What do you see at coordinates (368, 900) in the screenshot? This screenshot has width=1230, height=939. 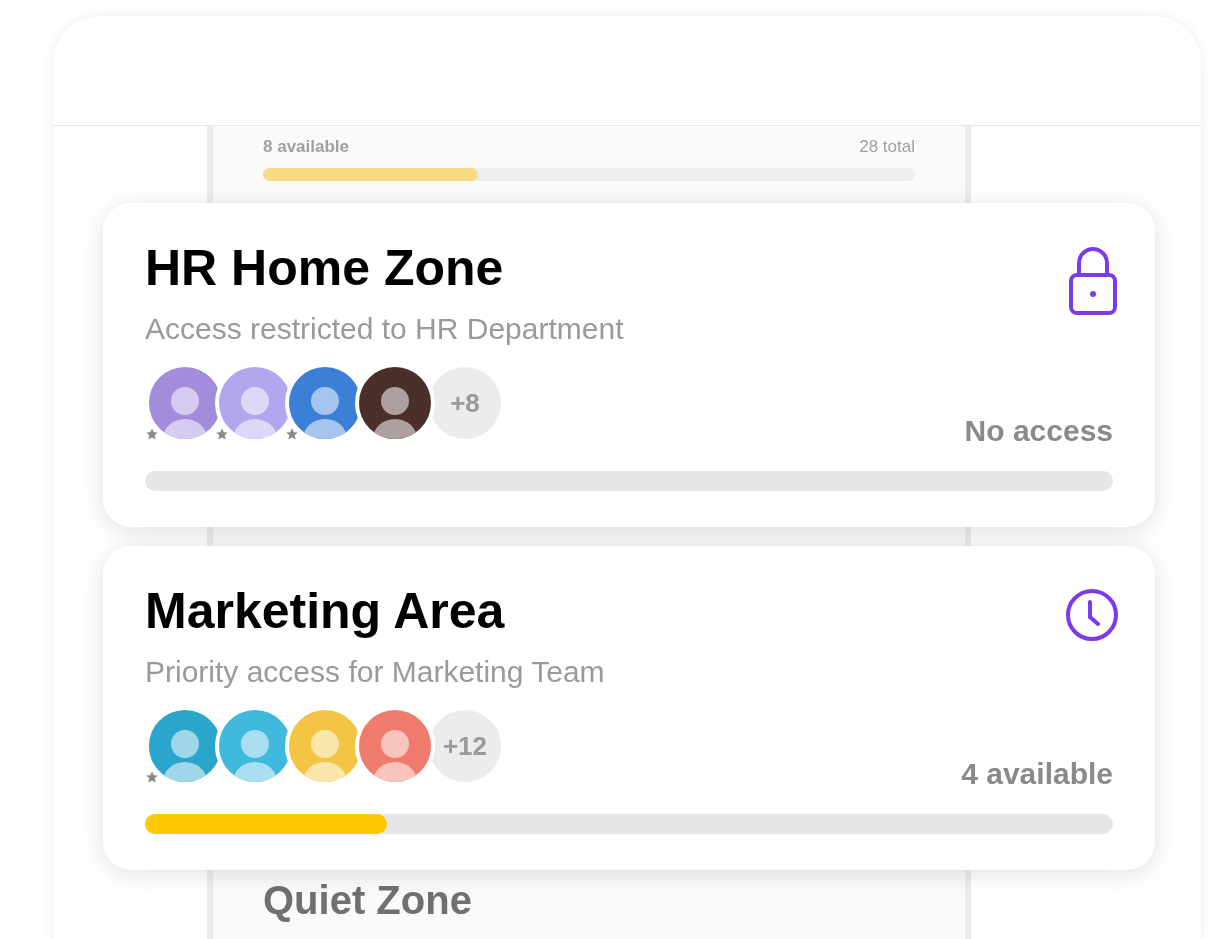 I see `zone-title: Quiet Zone` at bounding box center [368, 900].